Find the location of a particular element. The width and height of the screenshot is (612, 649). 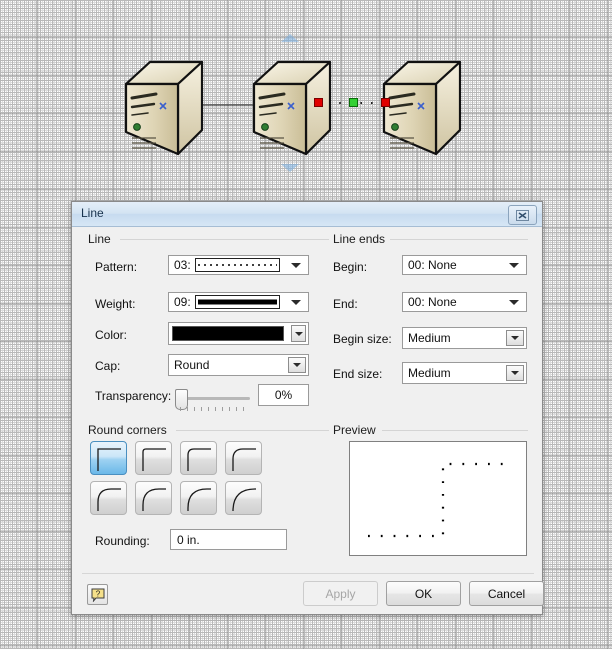

begin-size-value: Medium is located at coordinates (429, 338).